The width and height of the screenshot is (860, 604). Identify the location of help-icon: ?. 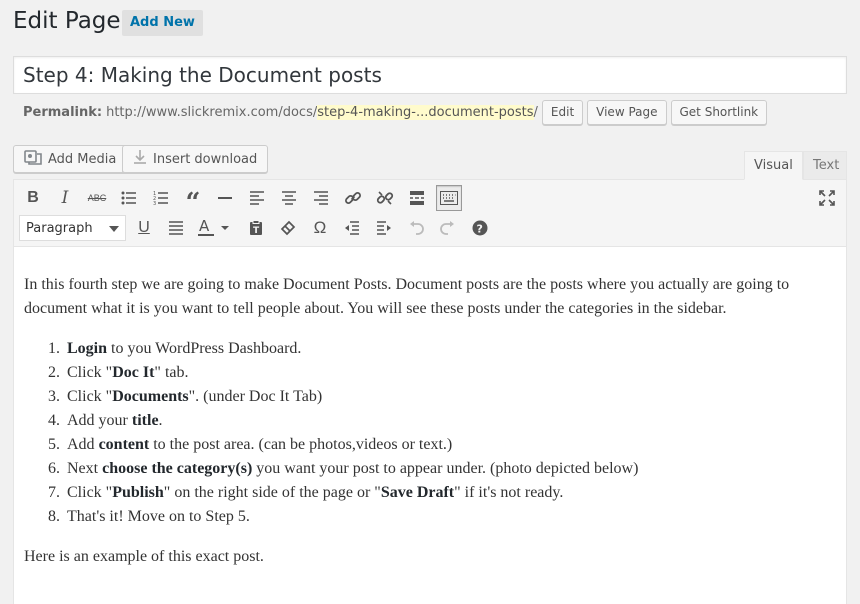
(480, 228).